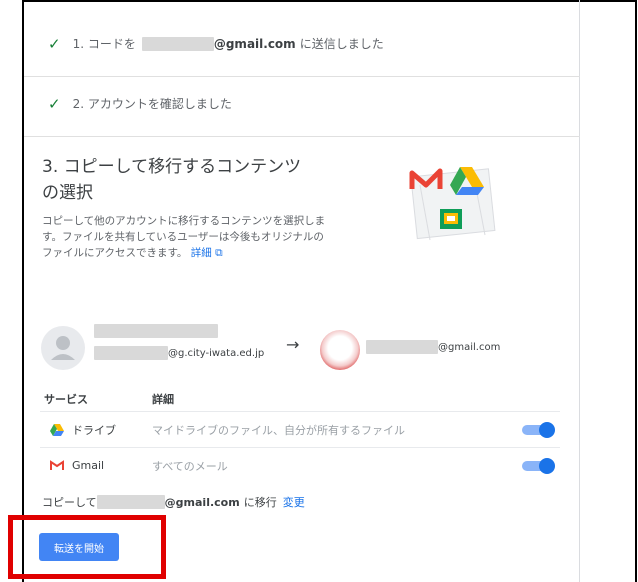 The image size is (638, 582). I want to click on step-1-suffix: に送信しました, so click(341, 44).